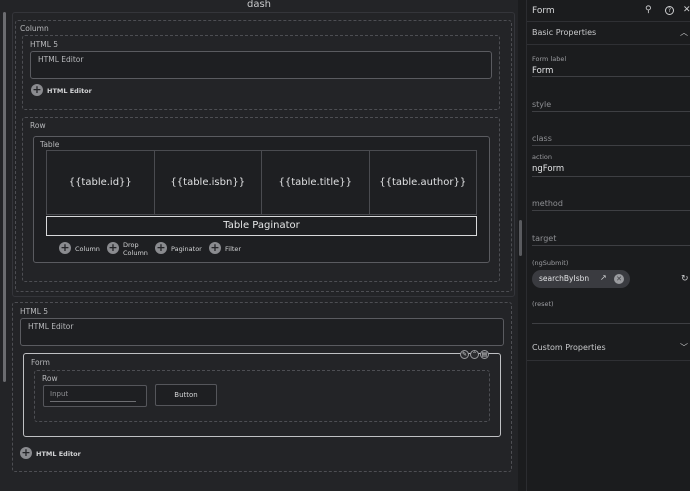 This screenshot has height=491, width=690. Describe the element at coordinates (161, 248) in the screenshot. I see `add-paginator-icon: +` at that location.